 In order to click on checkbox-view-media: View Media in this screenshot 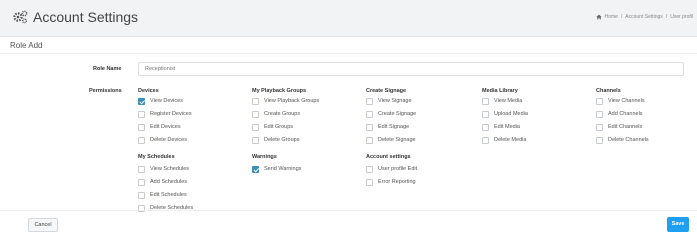, I will do `click(502, 101)`.